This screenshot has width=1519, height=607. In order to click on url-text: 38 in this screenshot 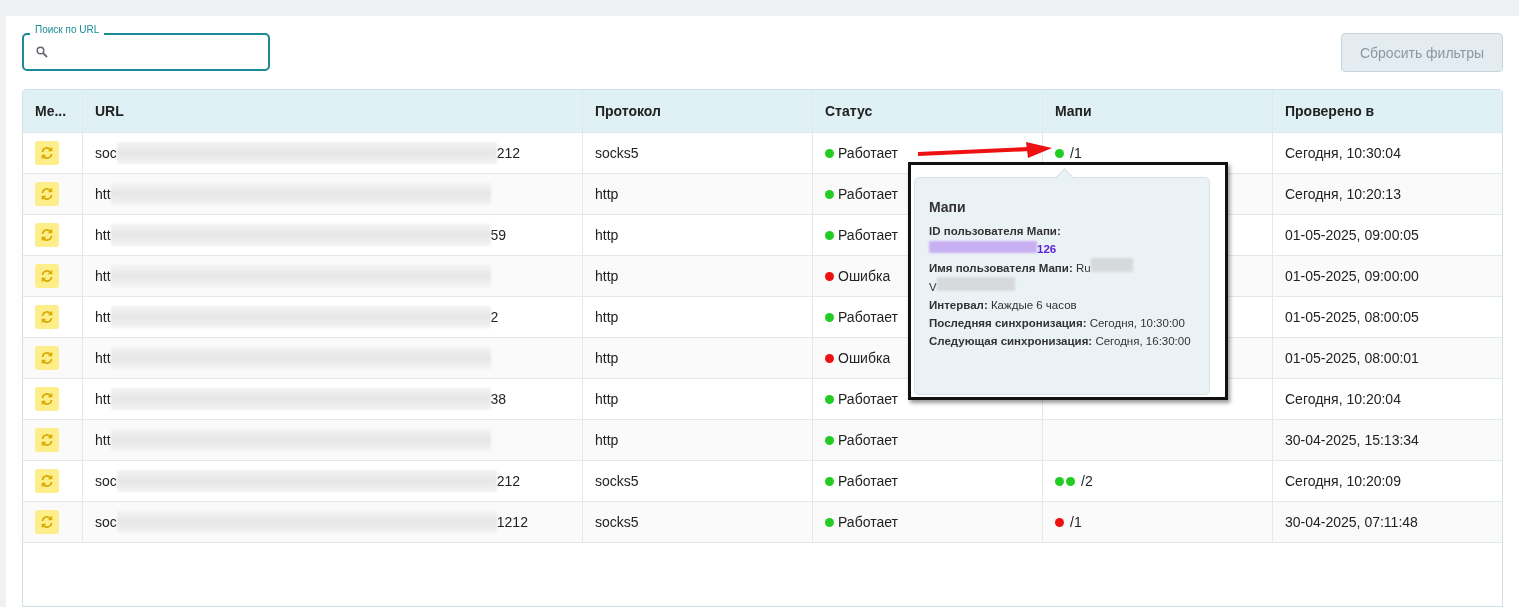, I will do `click(498, 399)`.